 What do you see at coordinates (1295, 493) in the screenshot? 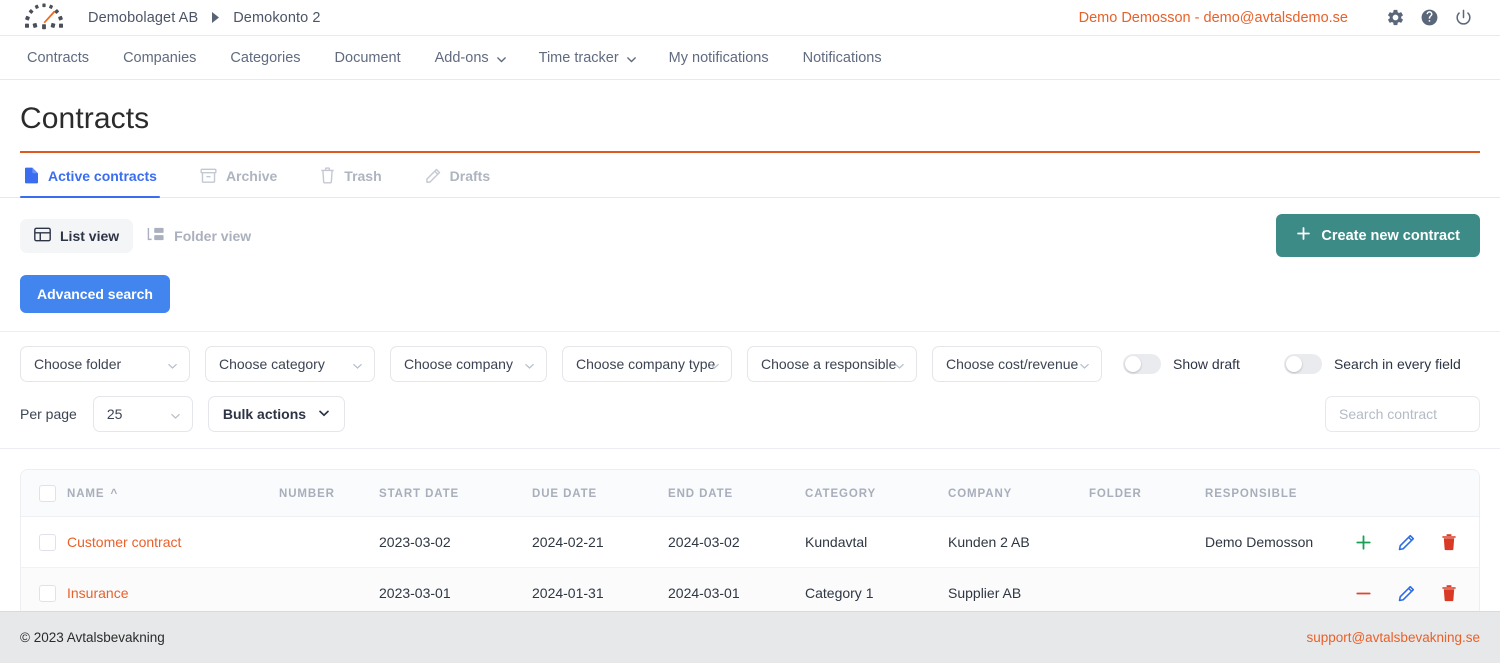
I see `column-header-responsible: RESPONSIBLE` at bounding box center [1295, 493].